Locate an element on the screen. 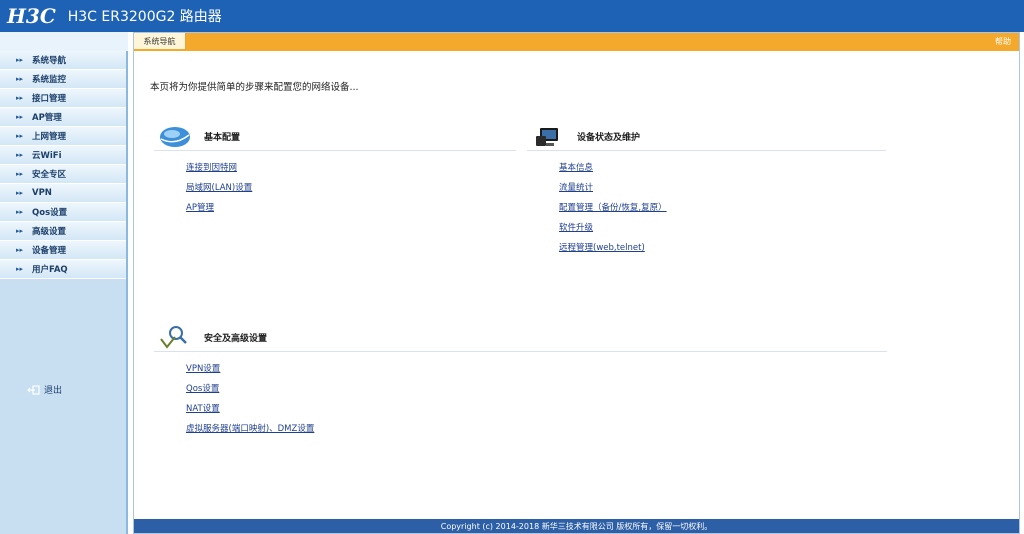  magnifier-check-icon is located at coordinates (173, 337).